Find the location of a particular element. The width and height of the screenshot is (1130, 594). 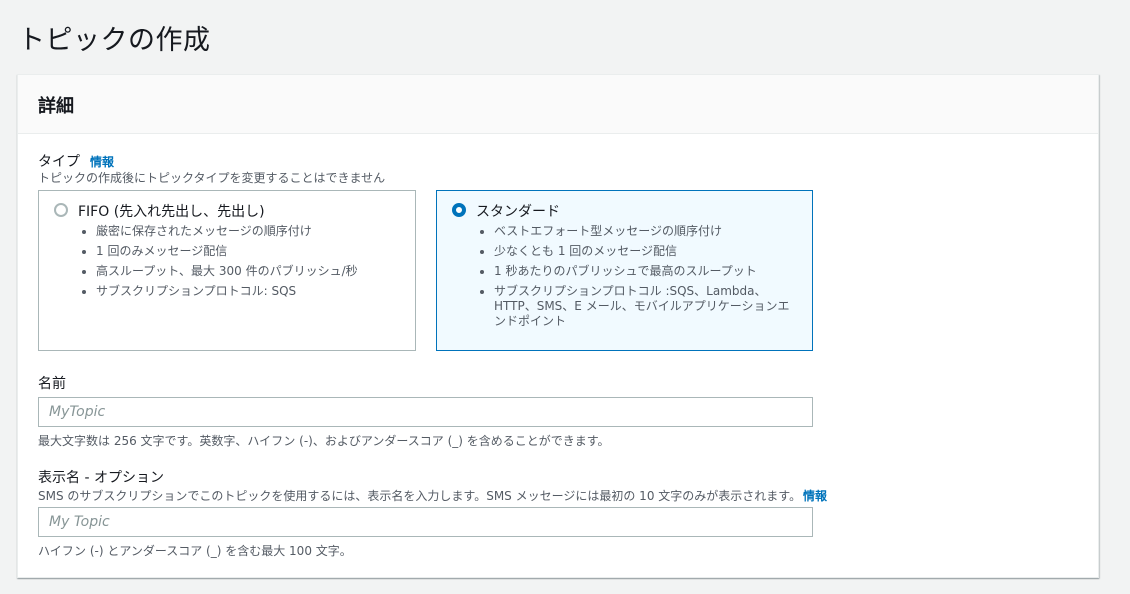

details-header: 詳細 is located at coordinates (56, 106).